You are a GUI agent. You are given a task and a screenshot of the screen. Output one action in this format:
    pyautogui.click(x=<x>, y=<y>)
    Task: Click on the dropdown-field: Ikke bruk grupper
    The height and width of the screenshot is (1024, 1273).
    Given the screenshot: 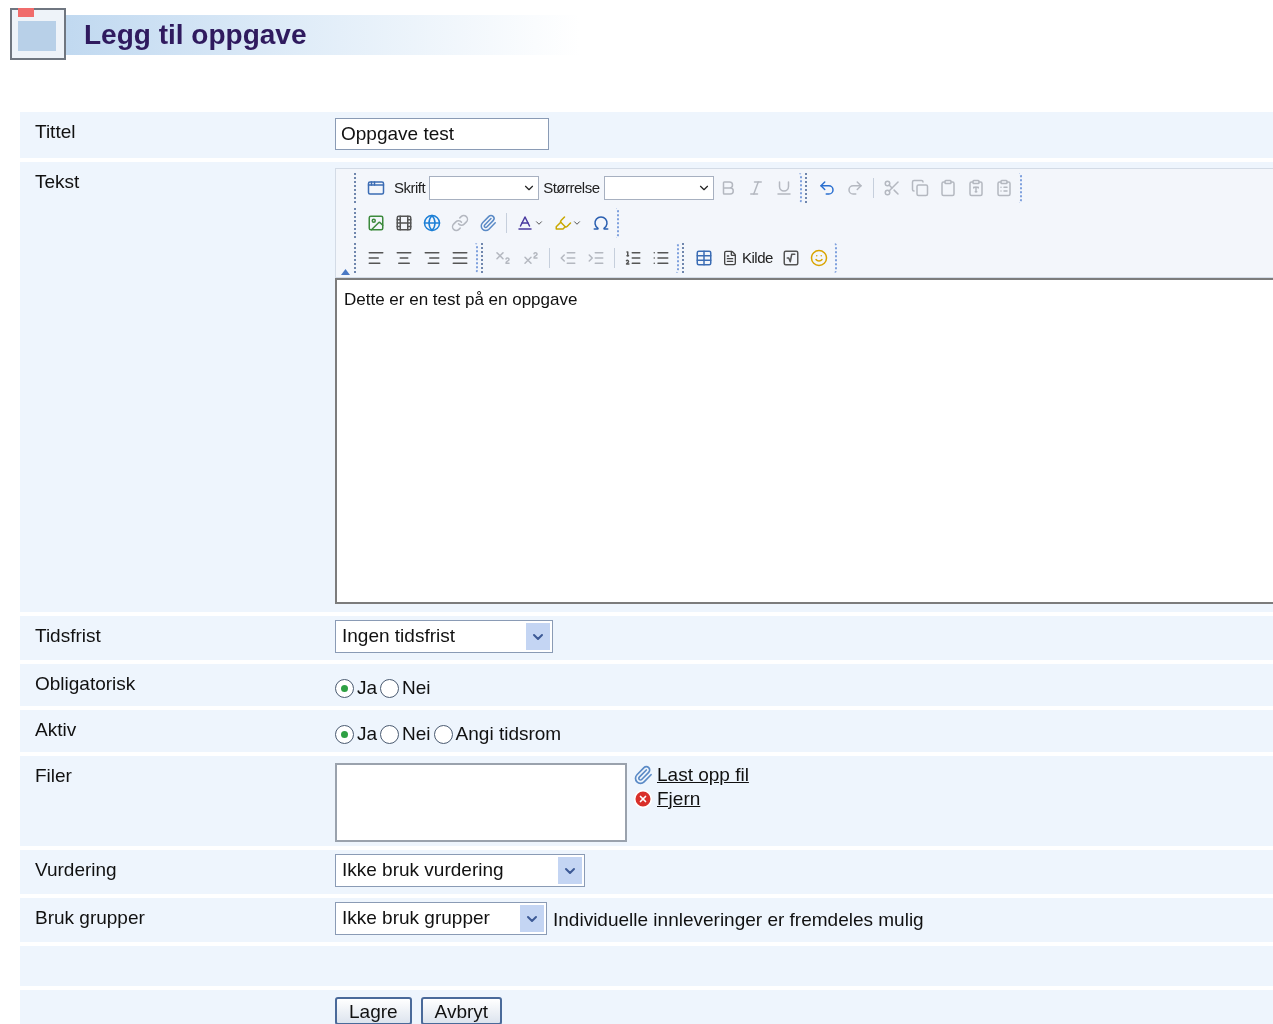 What is the action you would take?
    pyautogui.click(x=441, y=918)
    